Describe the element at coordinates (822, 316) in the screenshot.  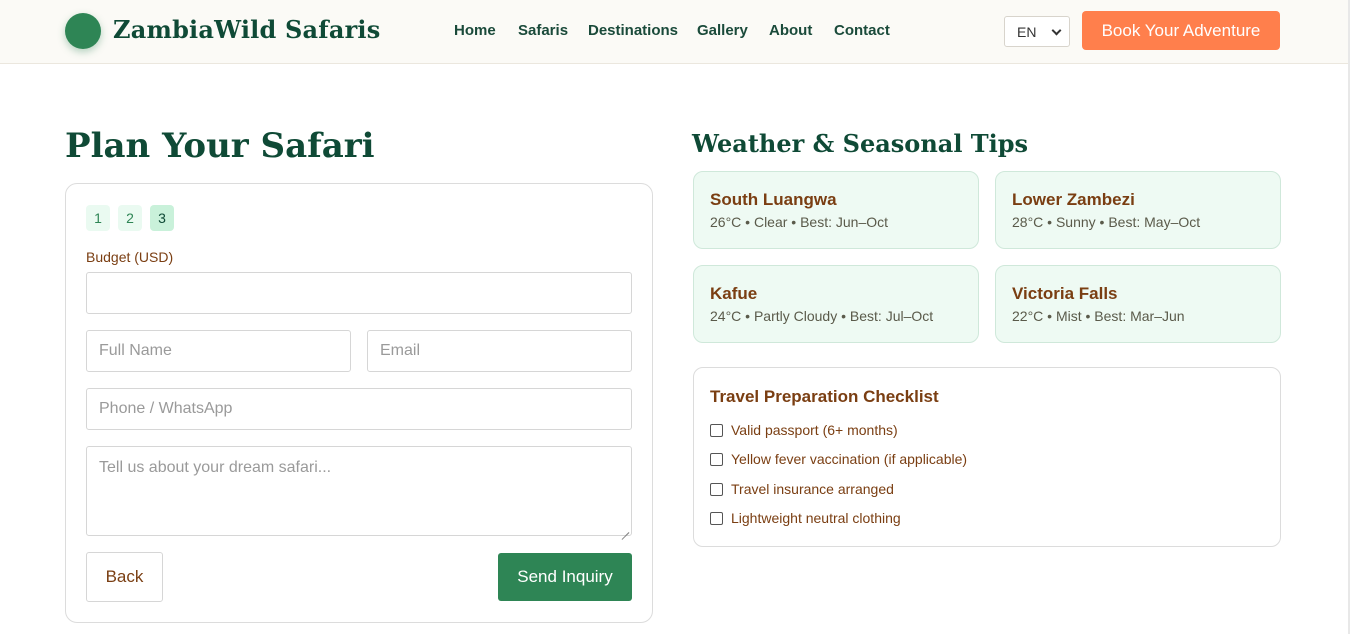
I see `weather-card-info: 24°C • Partly Cloudy • Best: Jul–Oct` at that location.